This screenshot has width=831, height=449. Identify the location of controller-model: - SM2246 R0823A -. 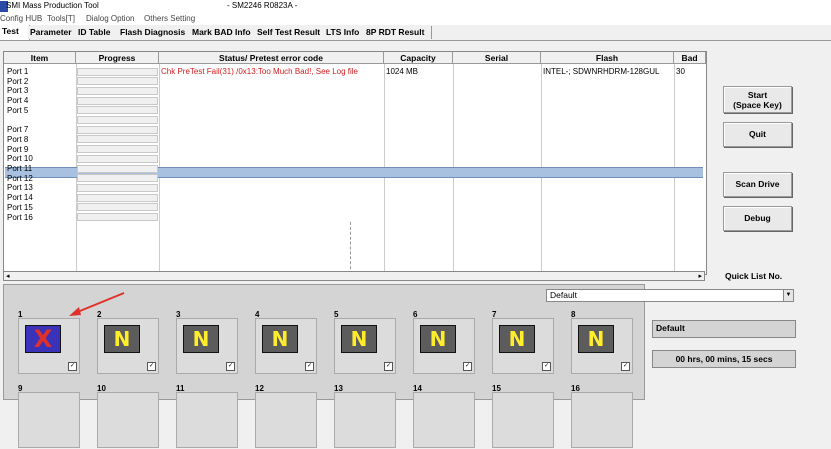
(262, 5).